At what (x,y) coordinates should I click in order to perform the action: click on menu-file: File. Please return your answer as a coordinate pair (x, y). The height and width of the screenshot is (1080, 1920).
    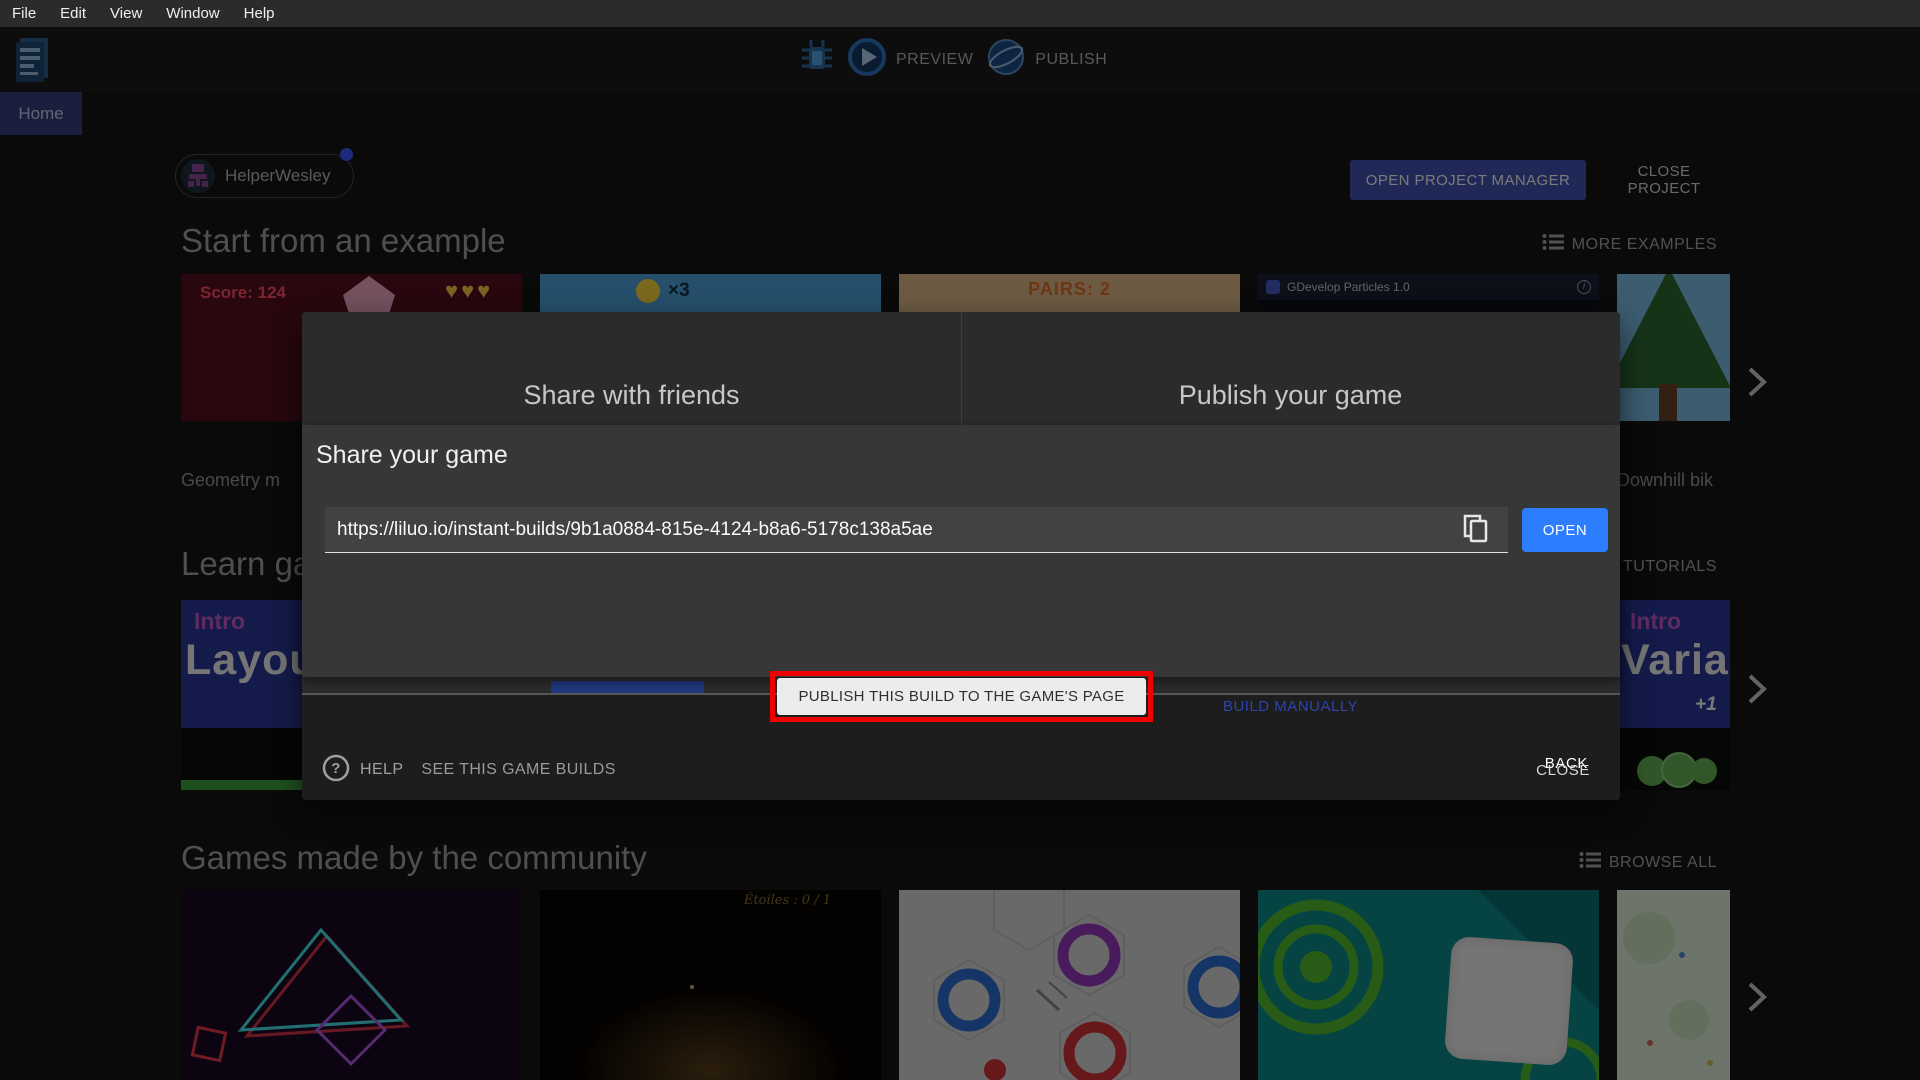
    Looking at the image, I should click on (24, 13).